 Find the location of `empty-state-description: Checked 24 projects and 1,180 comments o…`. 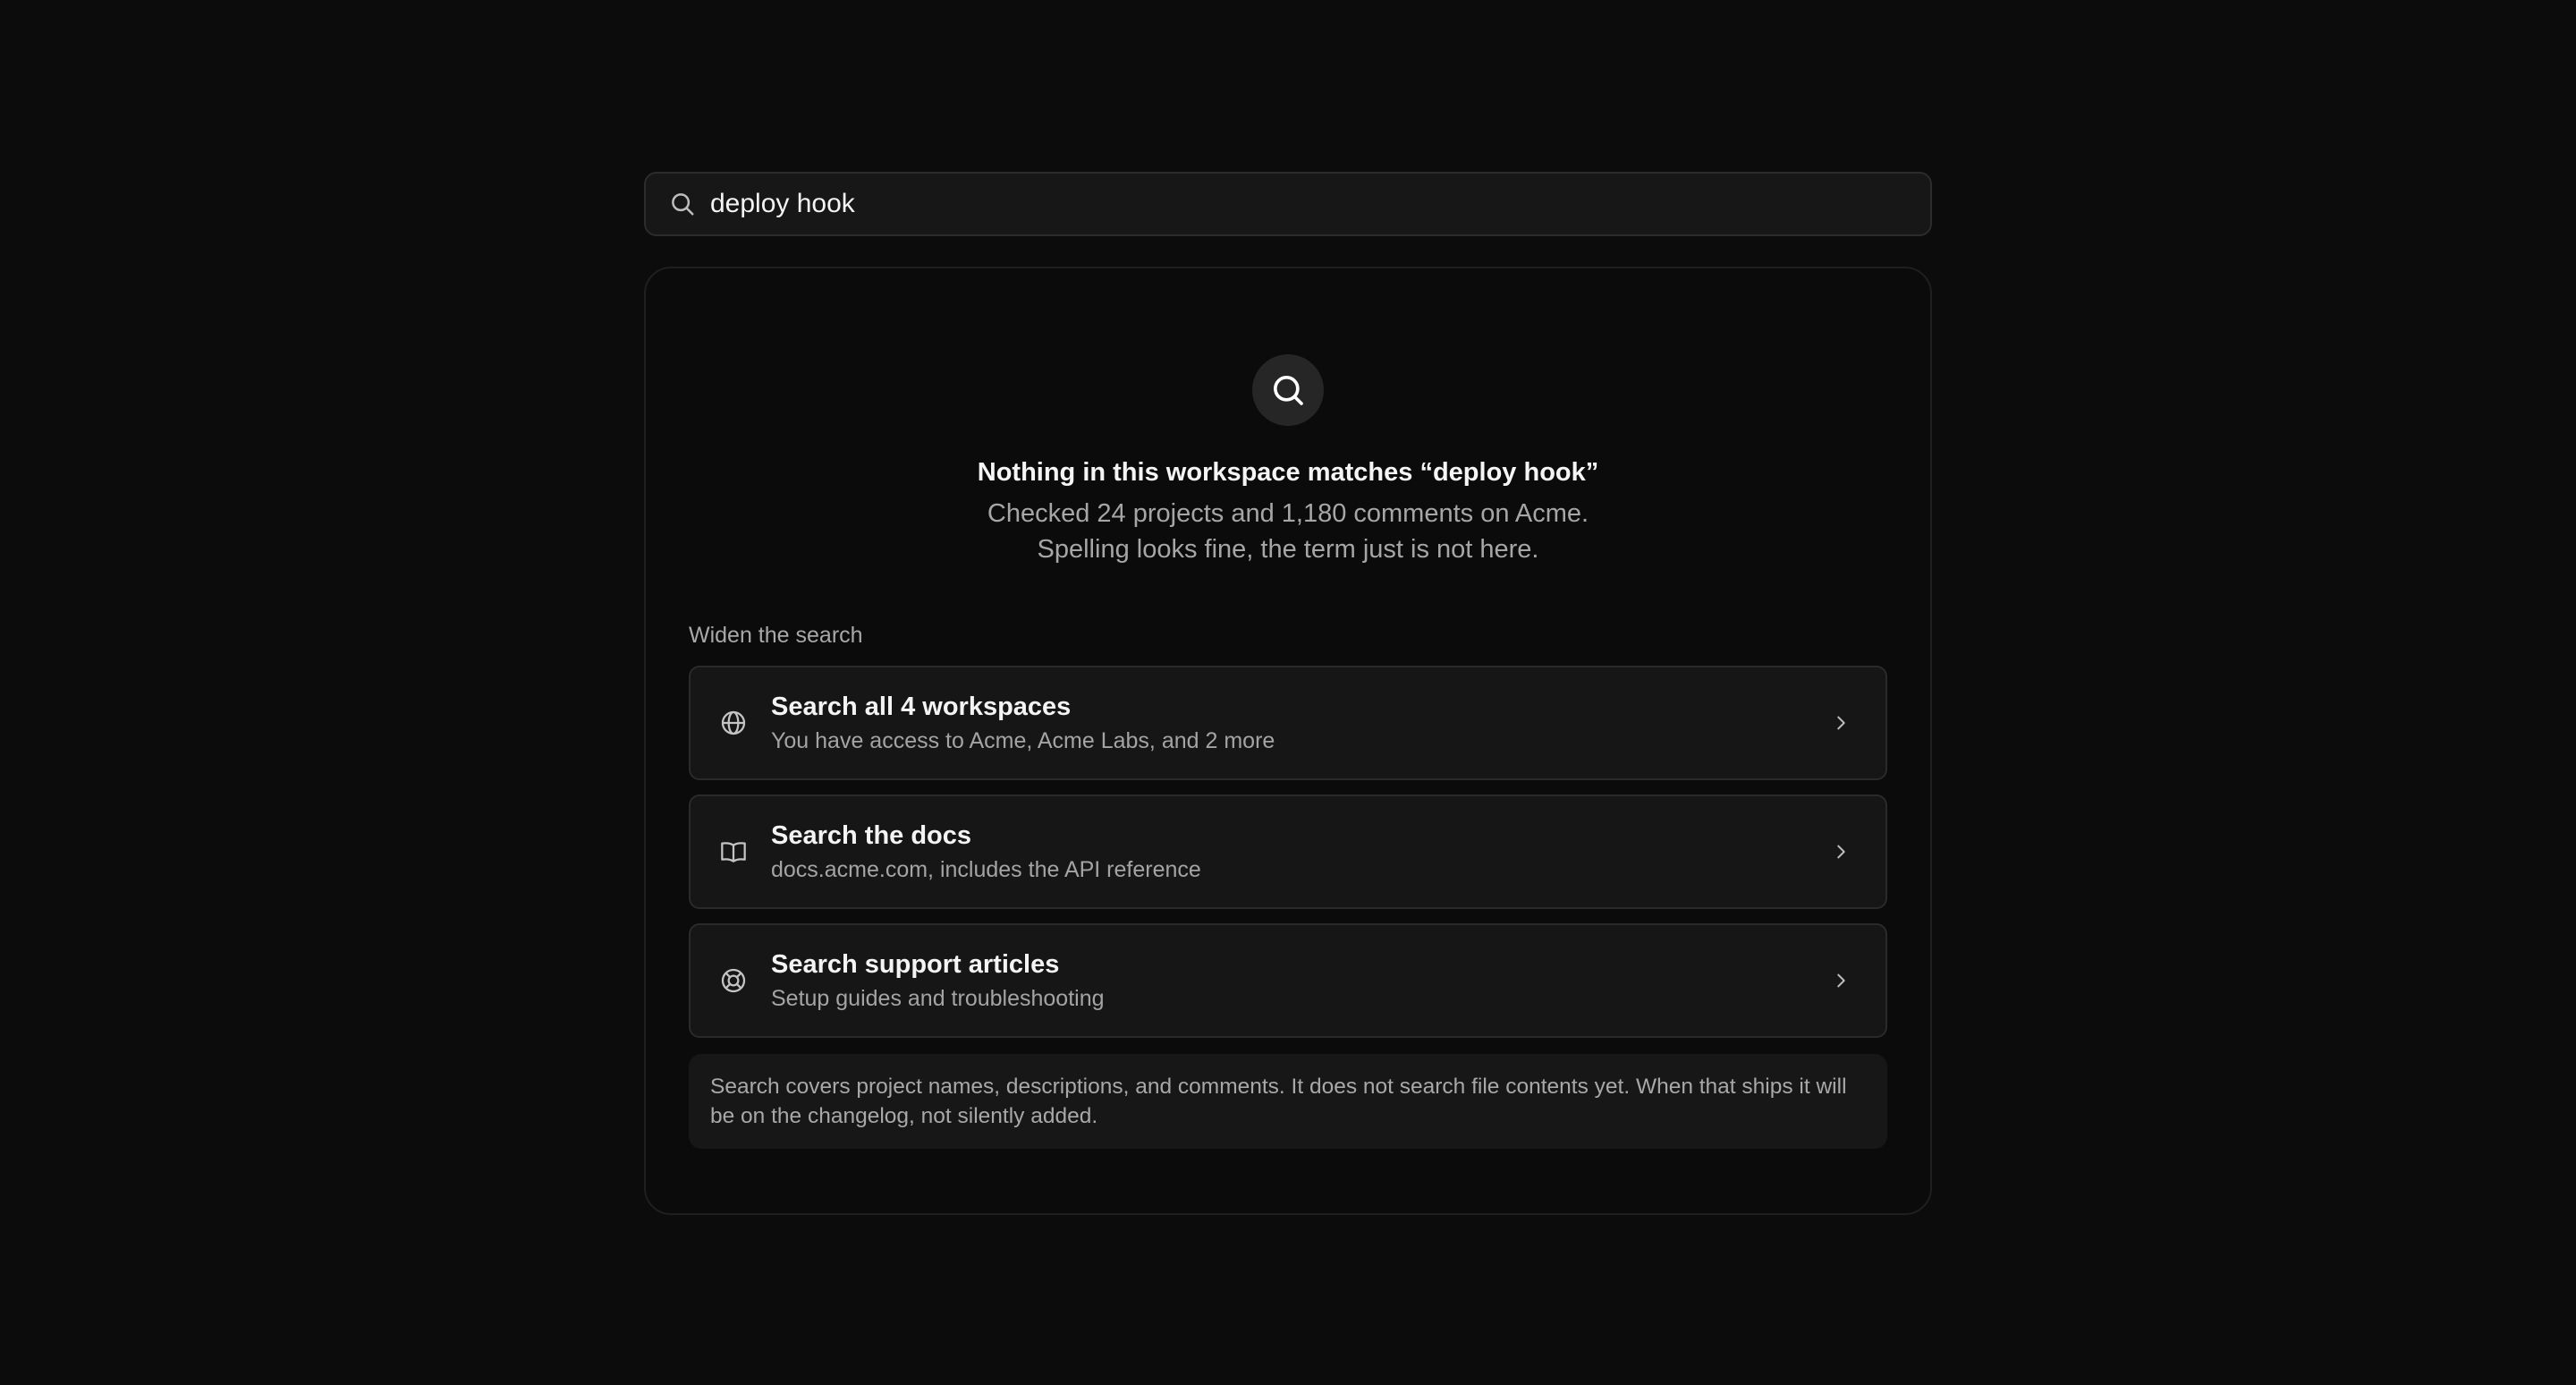

empty-state-description: Checked 24 projects and 1,180 comments o… is located at coordinates (1288, 531).